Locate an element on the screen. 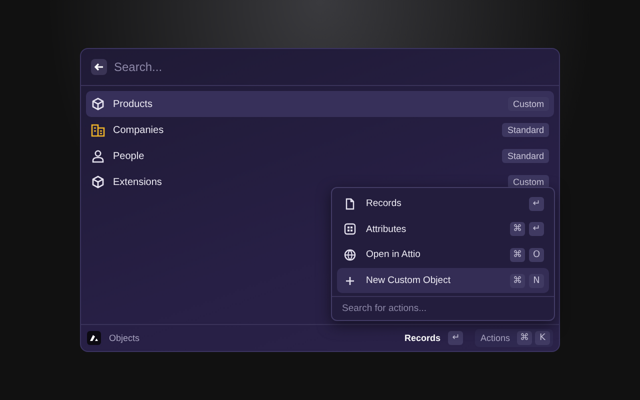 Image resolution: width=640 pixels, height=400 pixels. action-item: Attributes ⌘ ↵ is located at coordinates (443, 229).